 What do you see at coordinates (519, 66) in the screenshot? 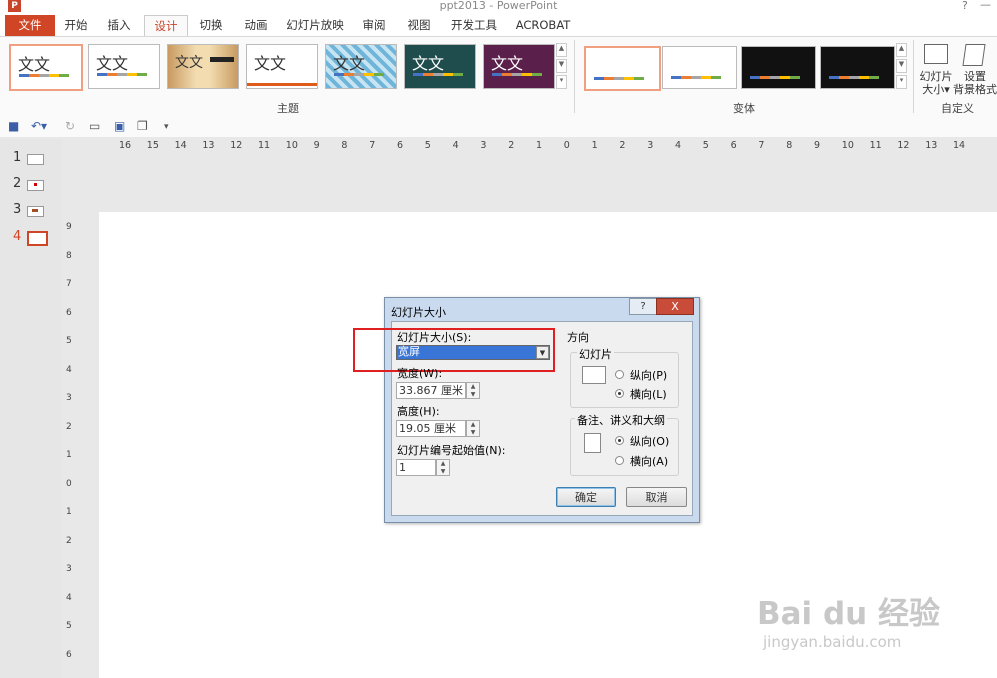
I see `theme-7: 文文` at bounding box center [519, 66].